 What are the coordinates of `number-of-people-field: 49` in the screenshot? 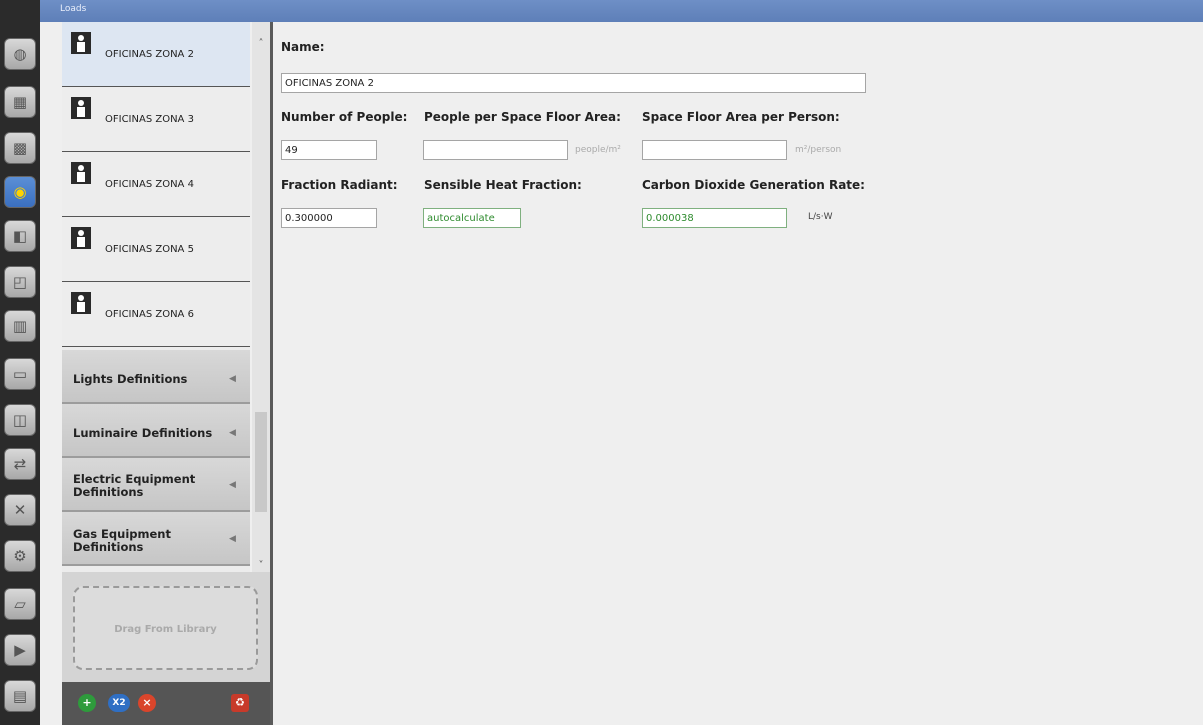 It's located at (329, 150).